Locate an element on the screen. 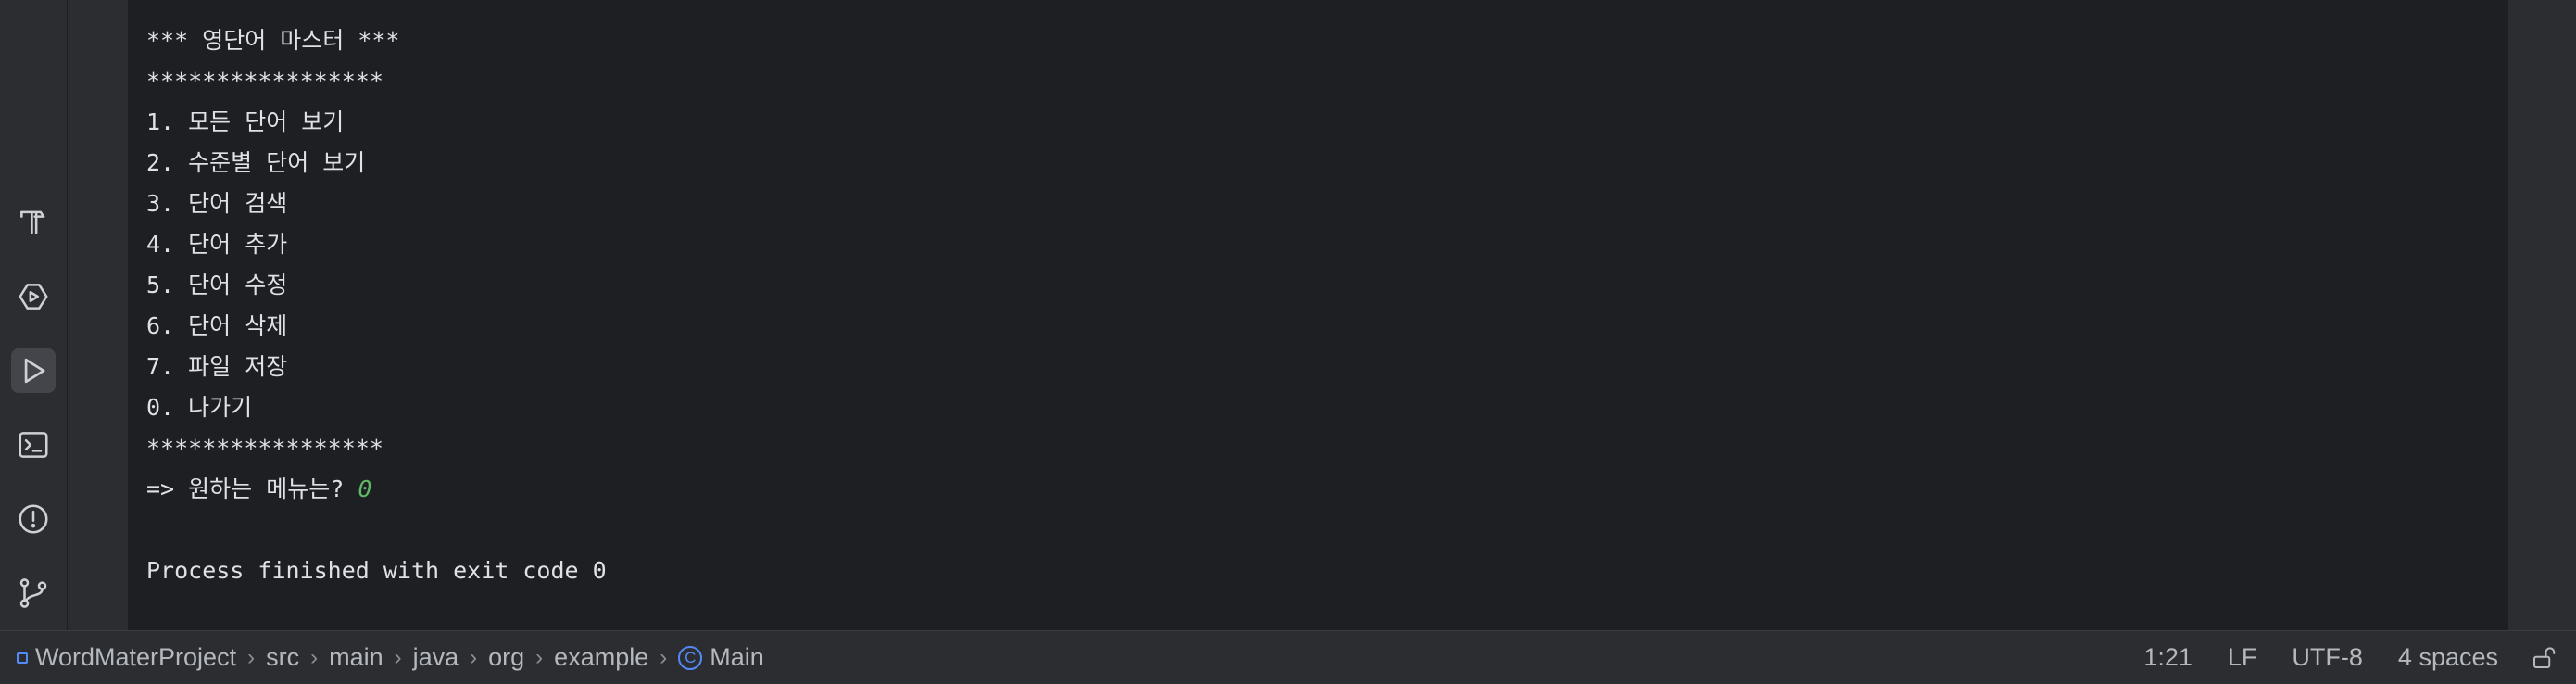  console-user-input: 0 is located at coordinates (365, 489).